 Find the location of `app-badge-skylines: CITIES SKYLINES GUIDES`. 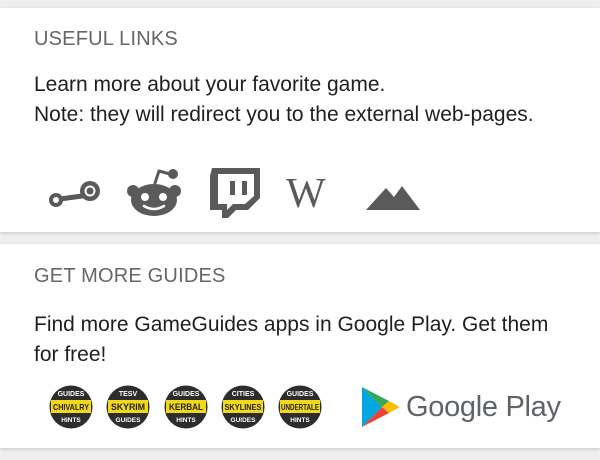

app-badge-skylines: CITIES SKYLINES GUIDES is located at coordinates (243, 407).